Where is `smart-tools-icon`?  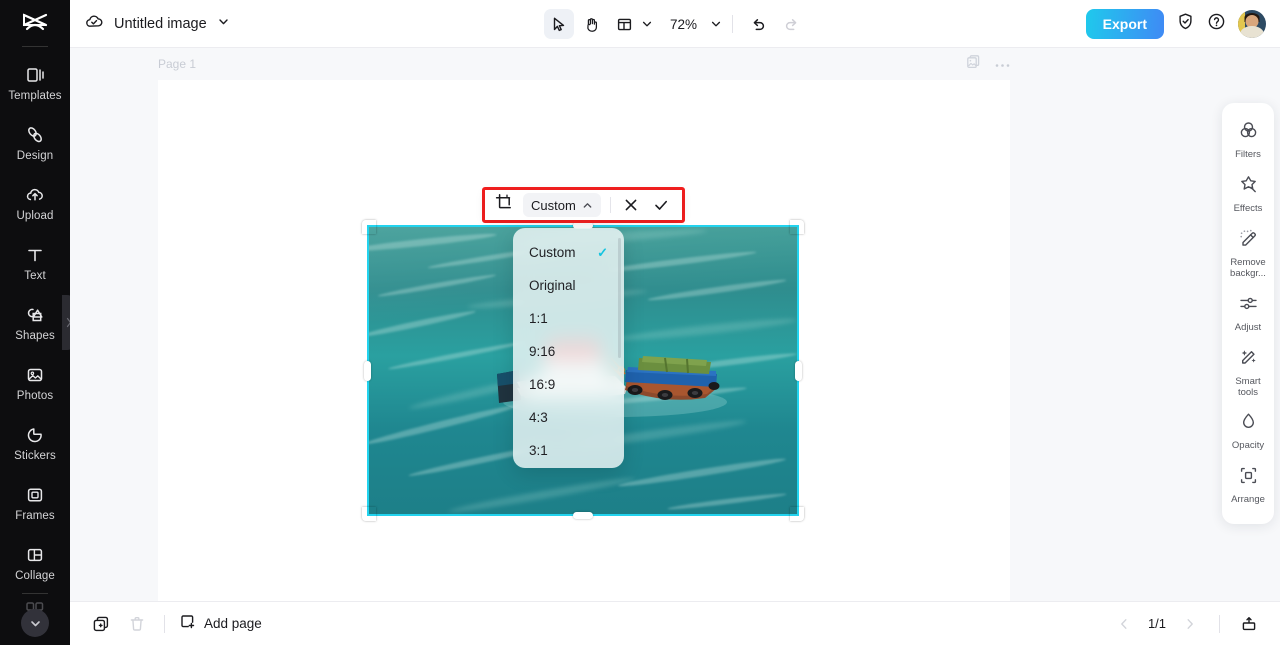 smart-tools-icon is located at coordinates (1248, 360).